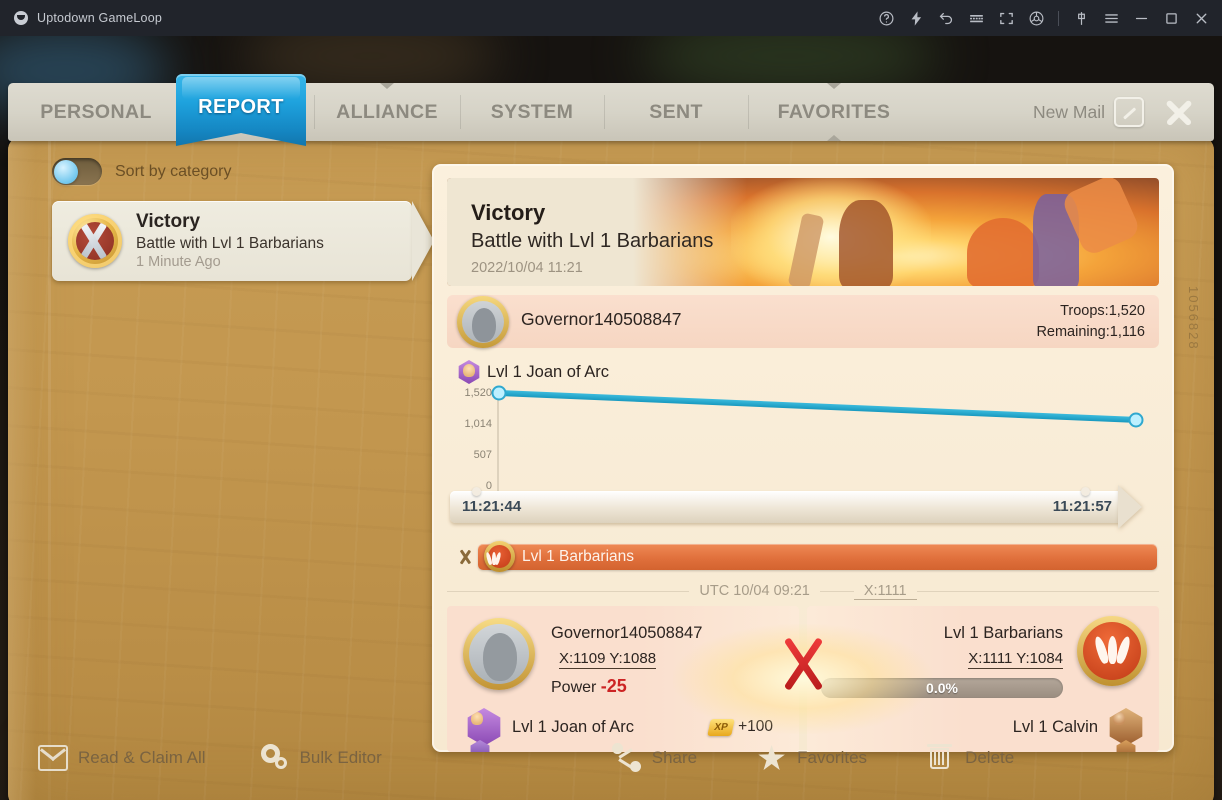 The height and width of the screenshot is (800, 1222). I want to click on power-label: Power, so click(576, 687).